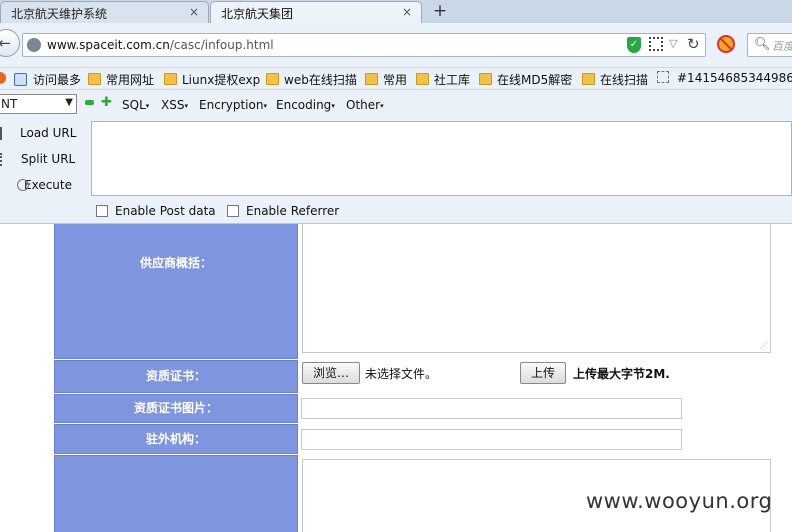  I want to click on reload-icon: ↻, so click(693, 44).